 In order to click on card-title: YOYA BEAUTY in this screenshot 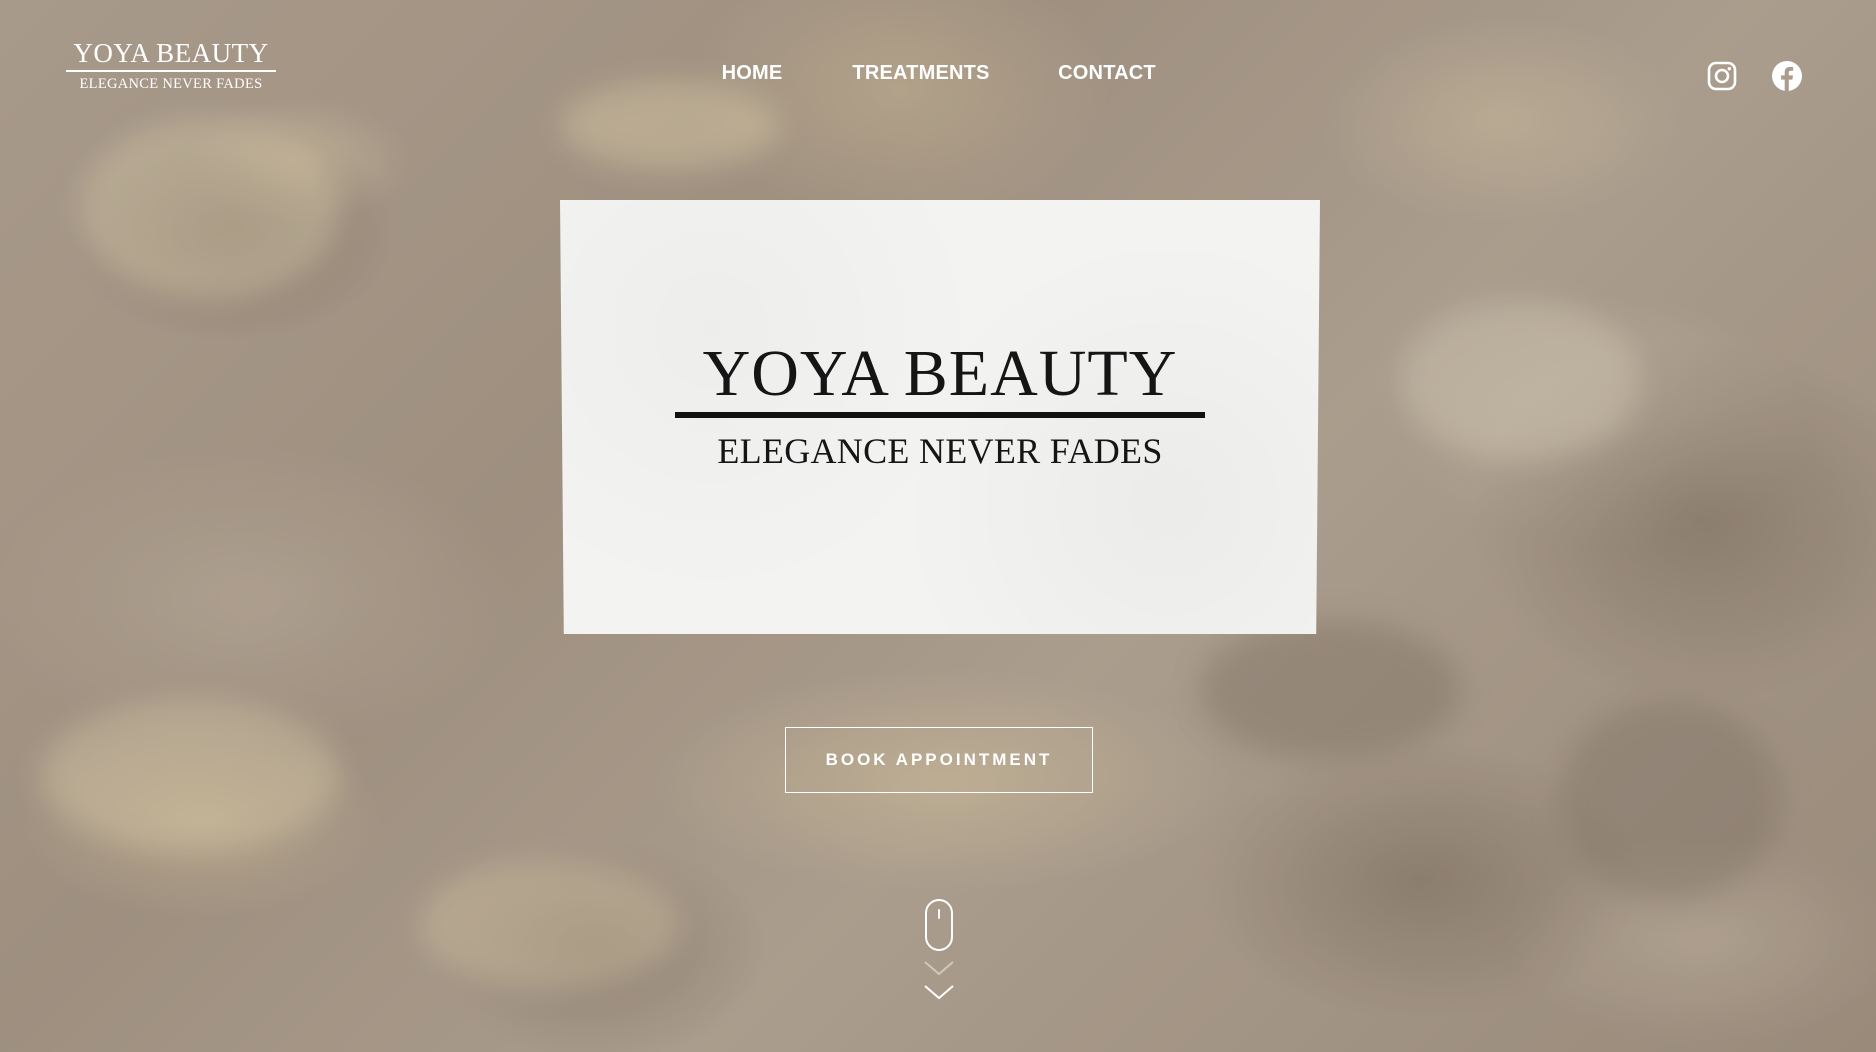, I will do `click(940, 373)`.